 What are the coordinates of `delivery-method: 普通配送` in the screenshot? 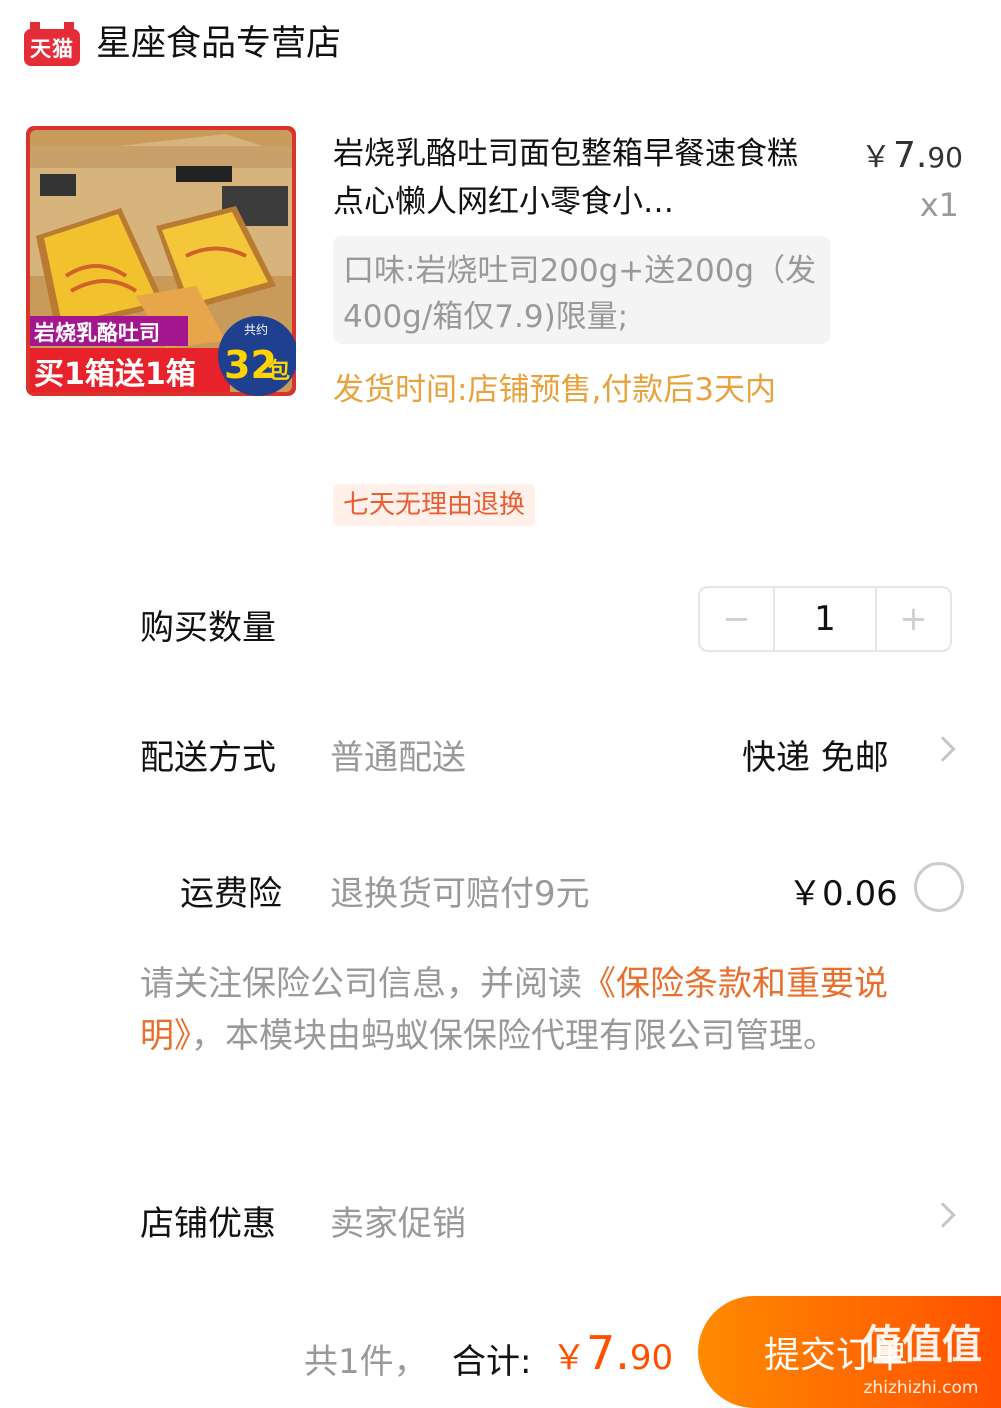 It's located at (398, 758).